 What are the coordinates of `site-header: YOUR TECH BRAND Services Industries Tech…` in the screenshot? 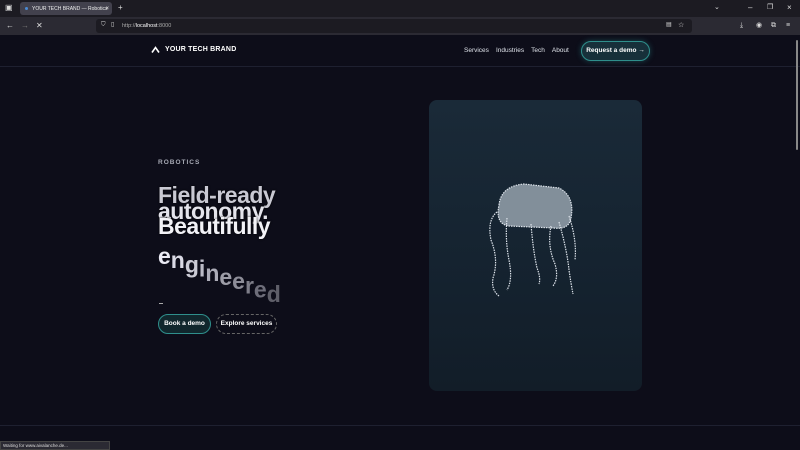 It's located at (400, 51).